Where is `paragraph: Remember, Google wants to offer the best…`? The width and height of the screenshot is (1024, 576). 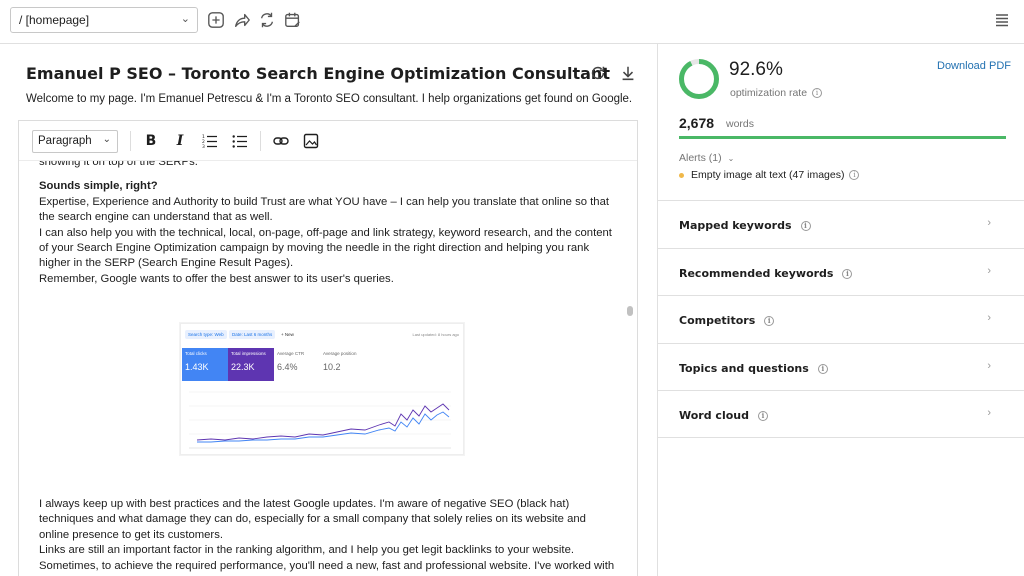 paragraph: Remember, Google wants to offer the best… is located at coordinates (216, 278).